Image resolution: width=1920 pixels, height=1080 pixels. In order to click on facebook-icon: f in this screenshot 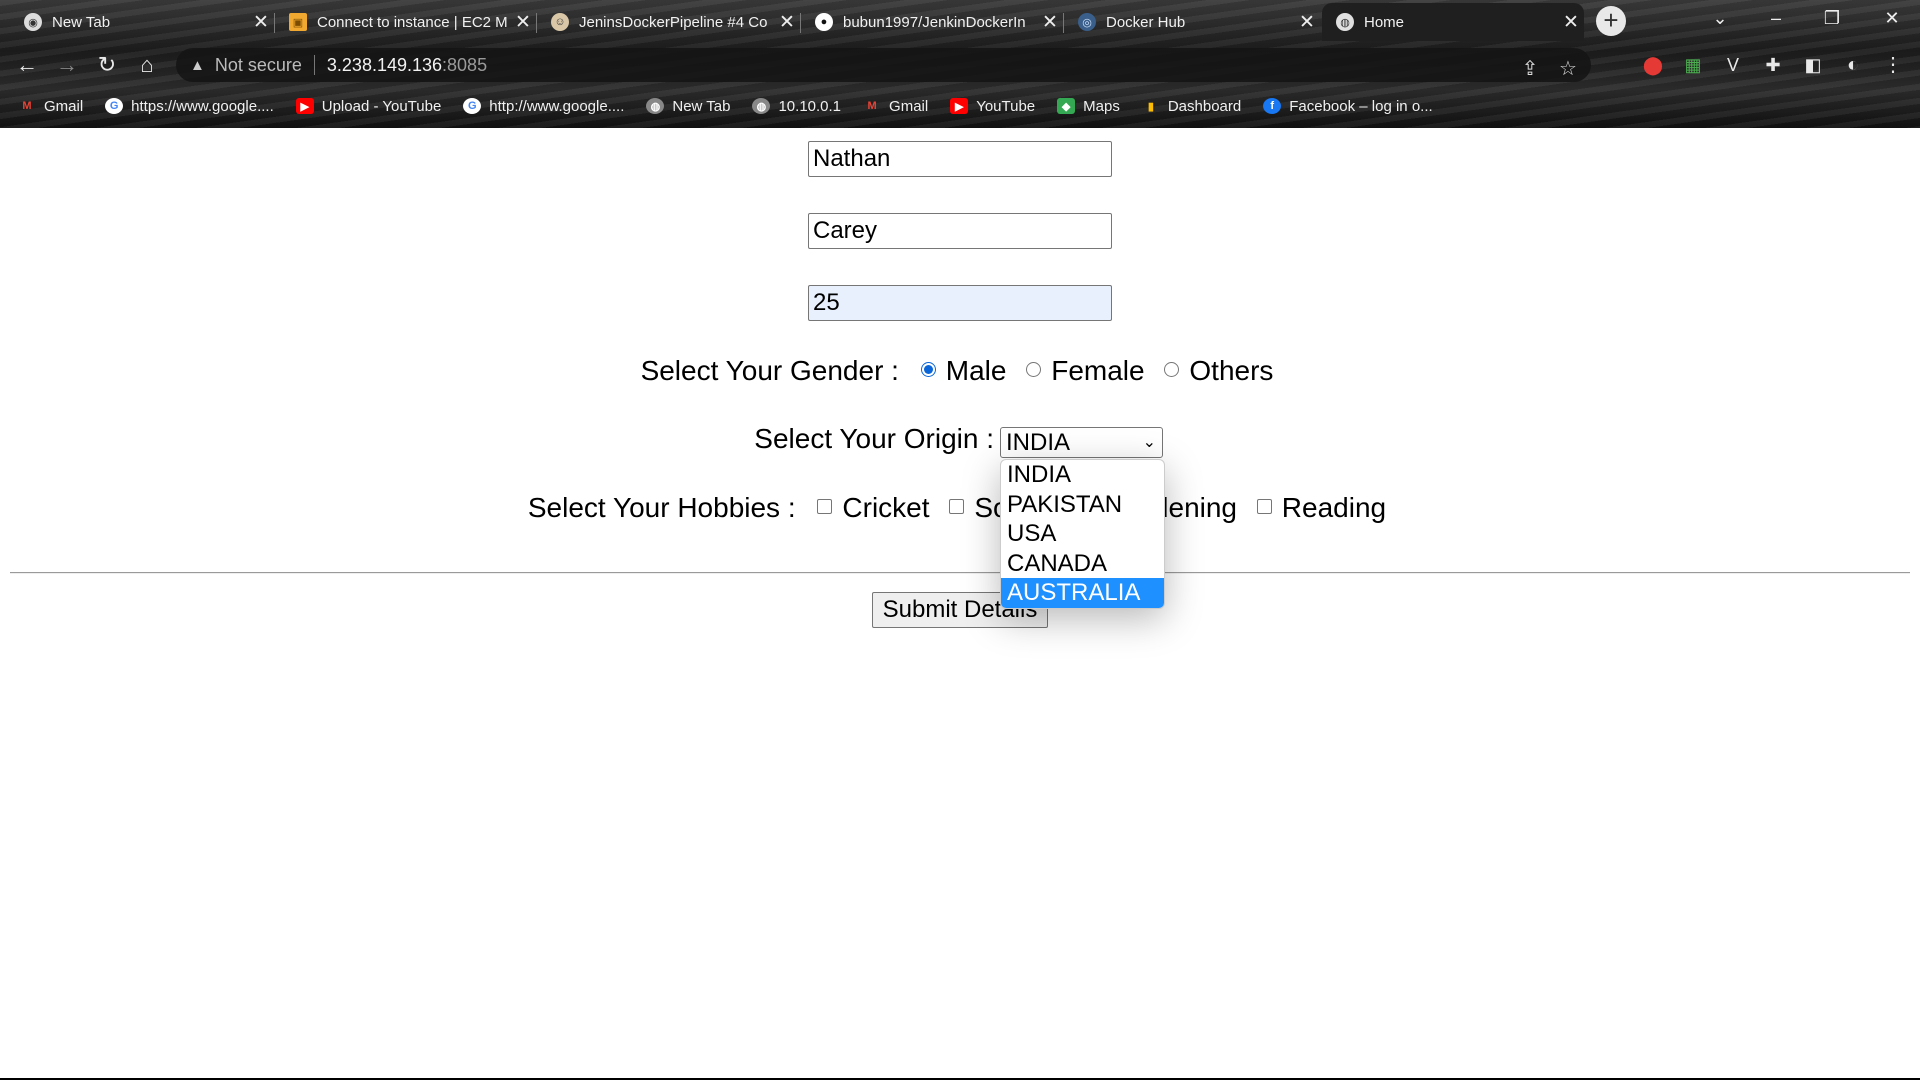, I will do `click(1272, 106)`.